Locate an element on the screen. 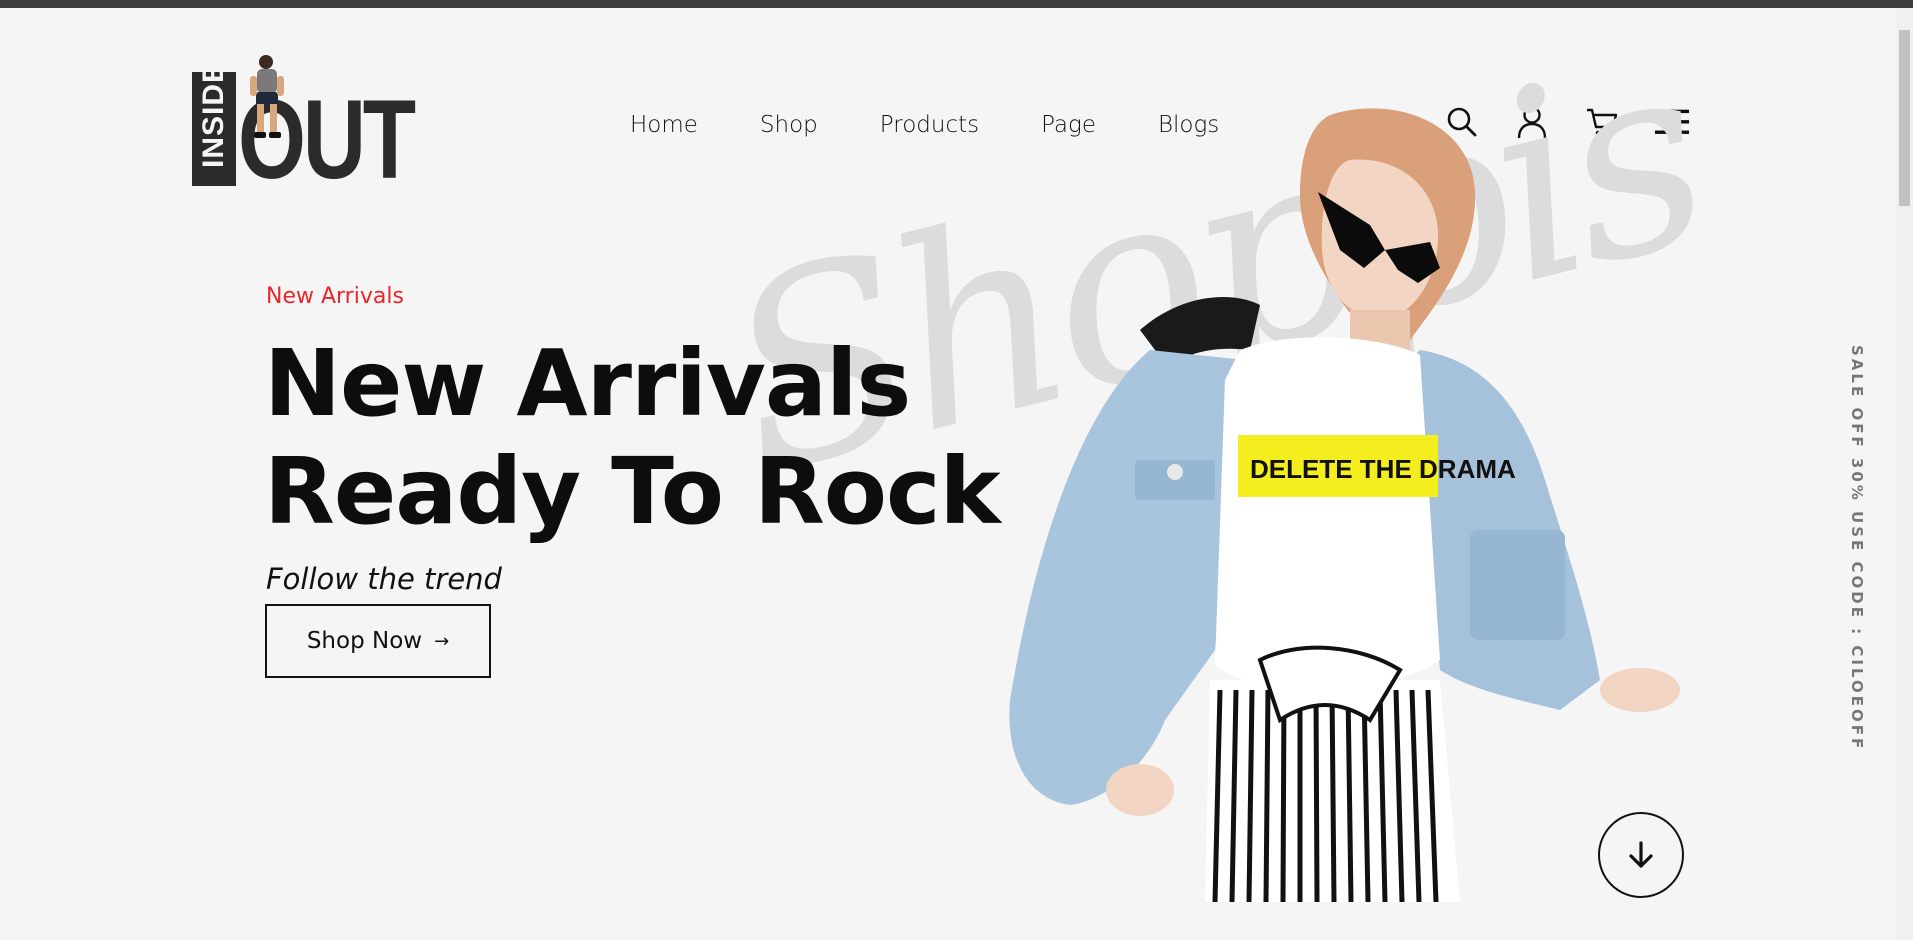  hero-headline: New Arrivals Ready To Rock is located at coordinates (632, 438).